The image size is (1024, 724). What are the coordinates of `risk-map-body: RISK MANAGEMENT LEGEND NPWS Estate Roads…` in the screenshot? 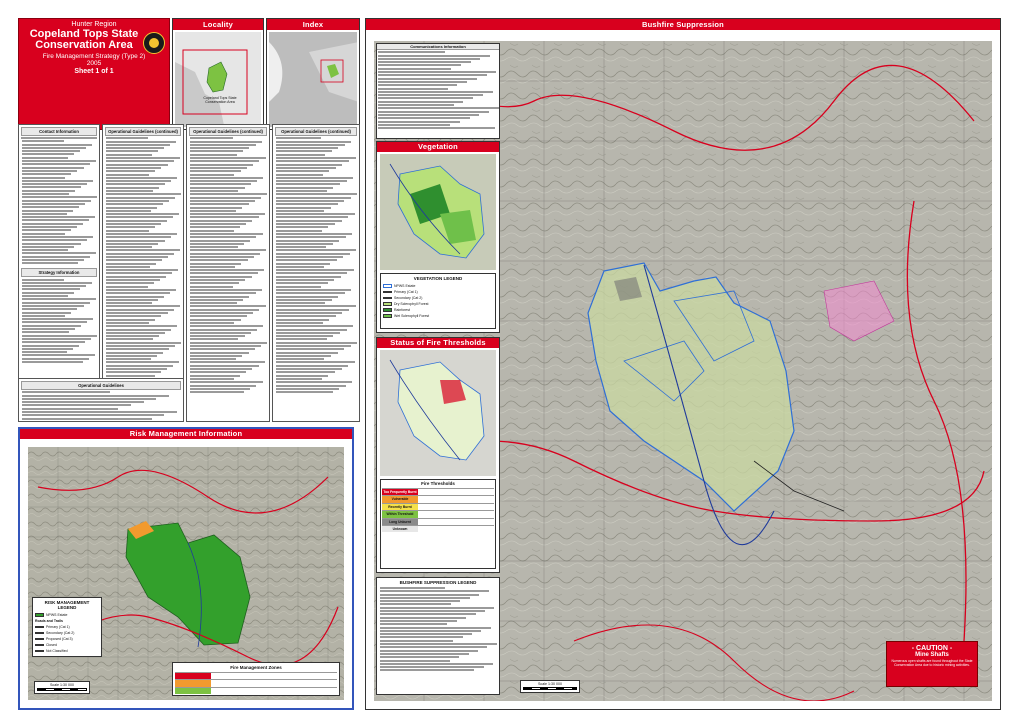 It's located at (186, 573).